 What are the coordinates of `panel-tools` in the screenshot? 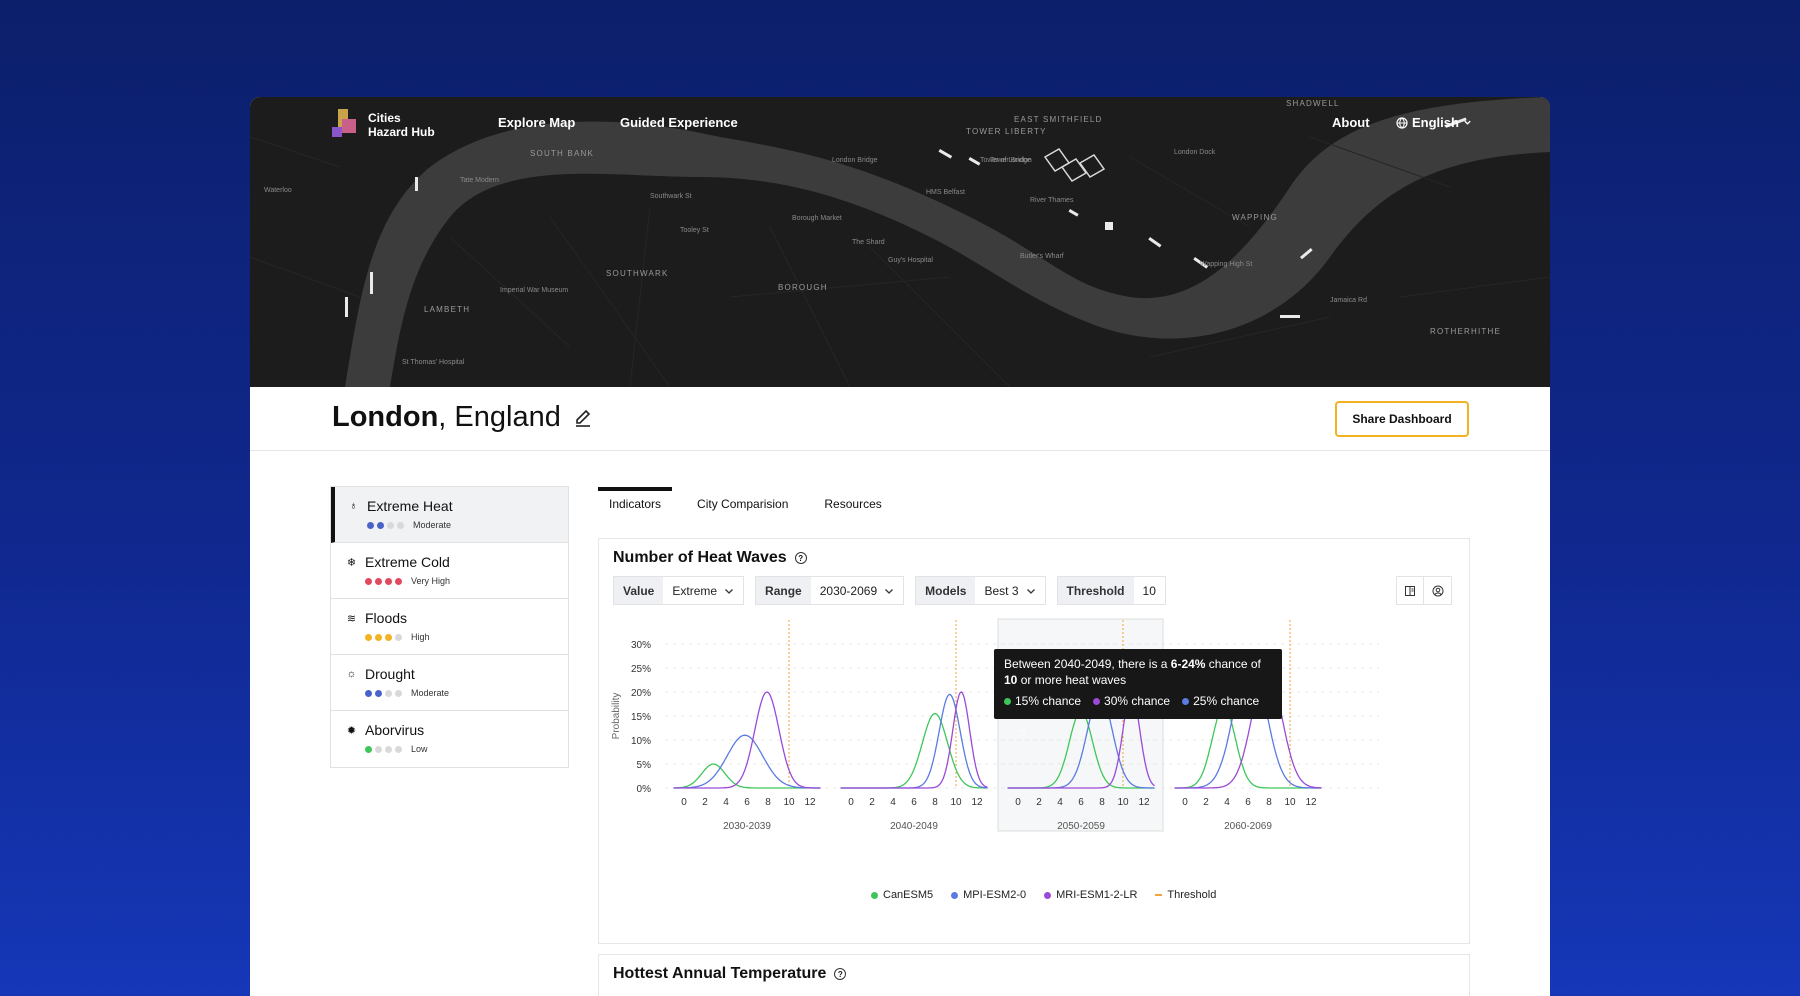 It's located at (1424, 590).